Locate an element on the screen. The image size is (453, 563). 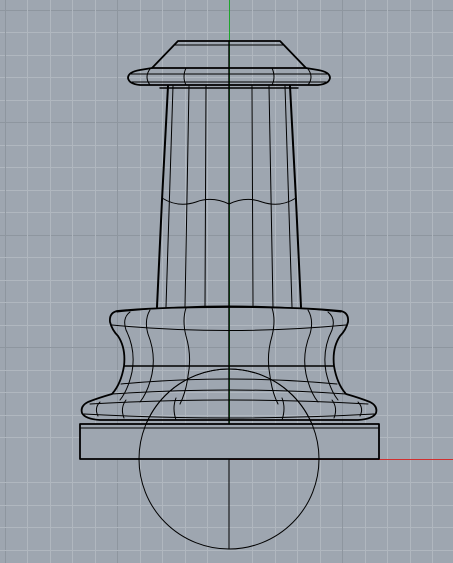
plinth-block is located at coordinates (229, 441).